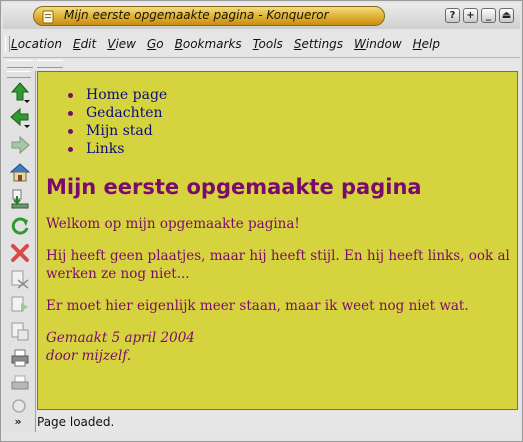  Describe the element at coordinates (426, 44) in the screenshot. I see `menu-help: Help` at that location.